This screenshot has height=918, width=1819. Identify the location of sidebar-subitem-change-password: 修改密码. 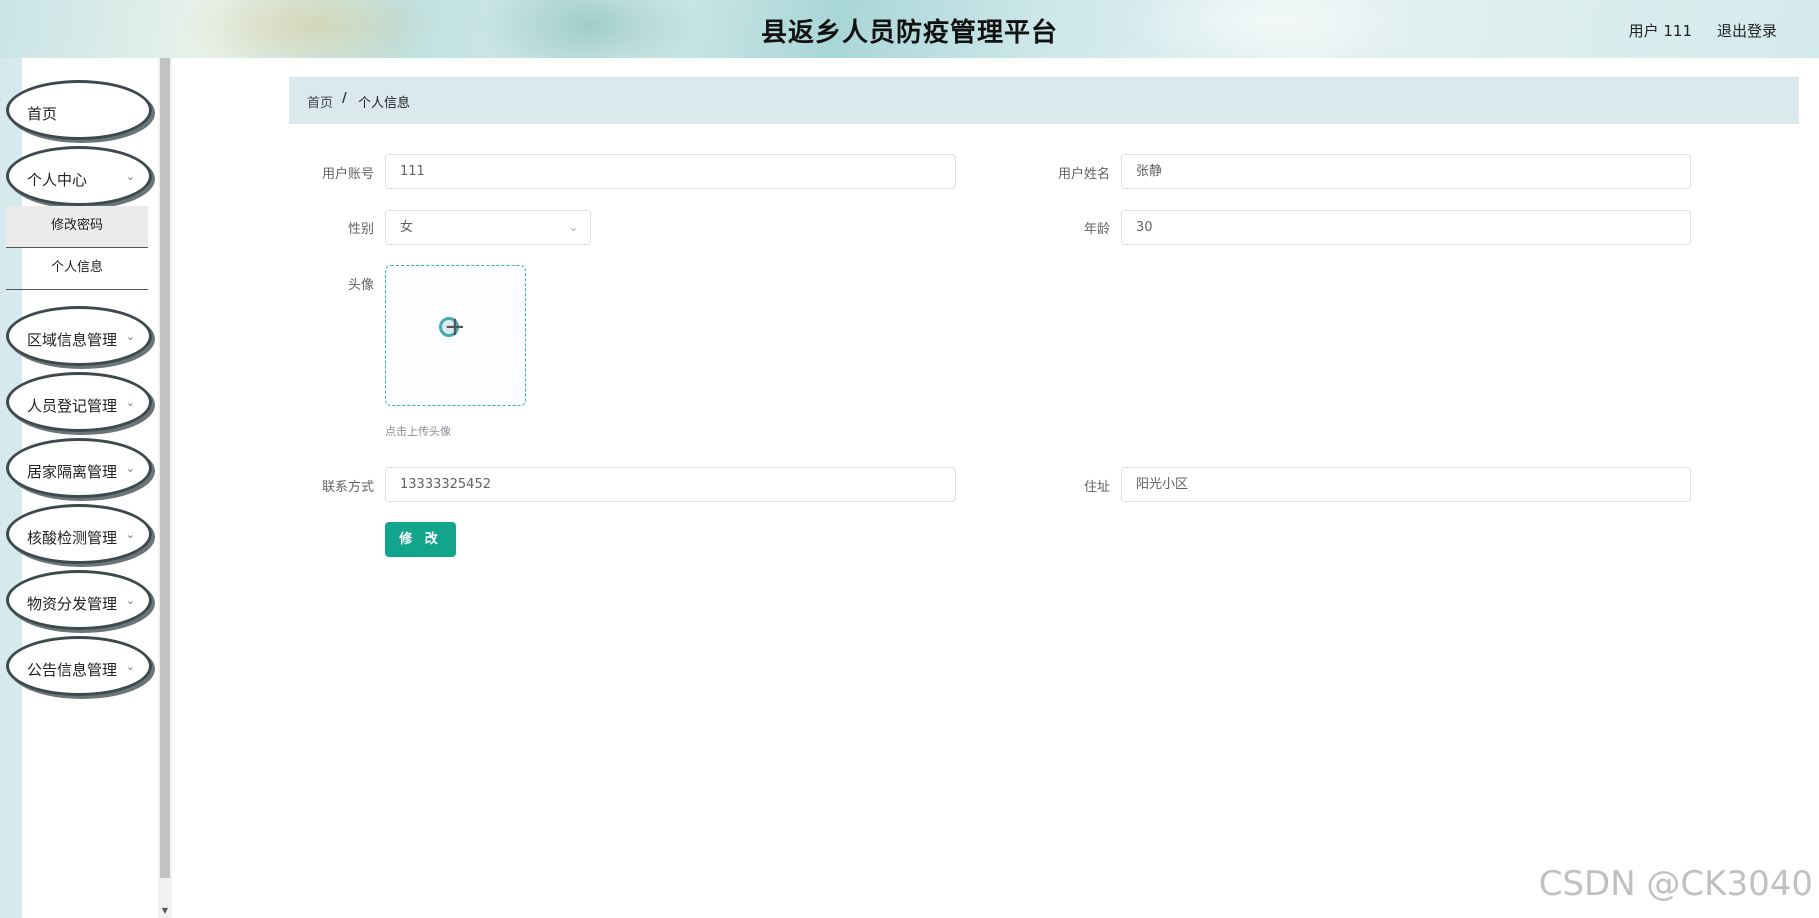
(77, 227).